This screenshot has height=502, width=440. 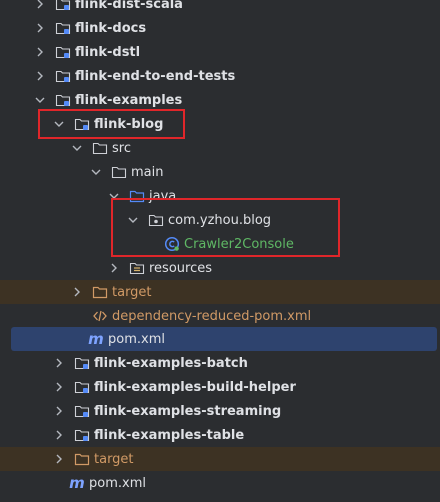 I want to click on tree-item-flink-end-to-end-tests: flink-end-to-end-tests, so click(x=220, y=76).